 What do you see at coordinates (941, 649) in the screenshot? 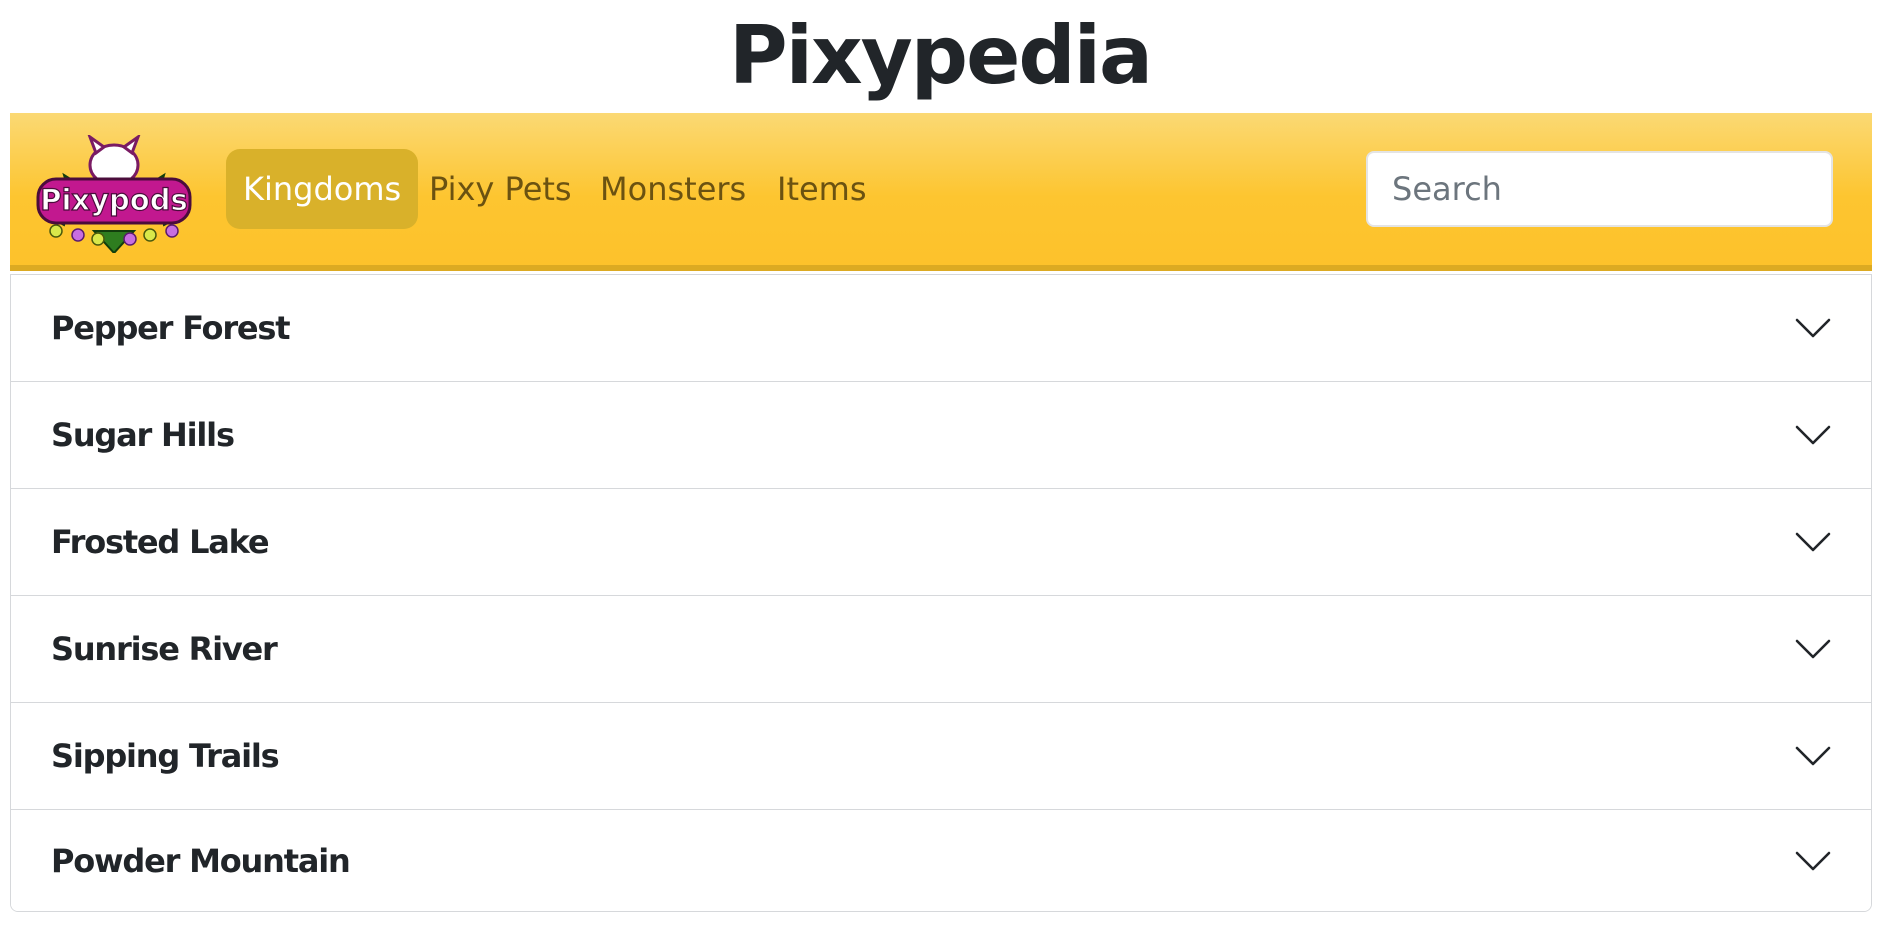
I see `accordion-item-sunrise-river: Sunrise River` at bounding box center [941, 649].